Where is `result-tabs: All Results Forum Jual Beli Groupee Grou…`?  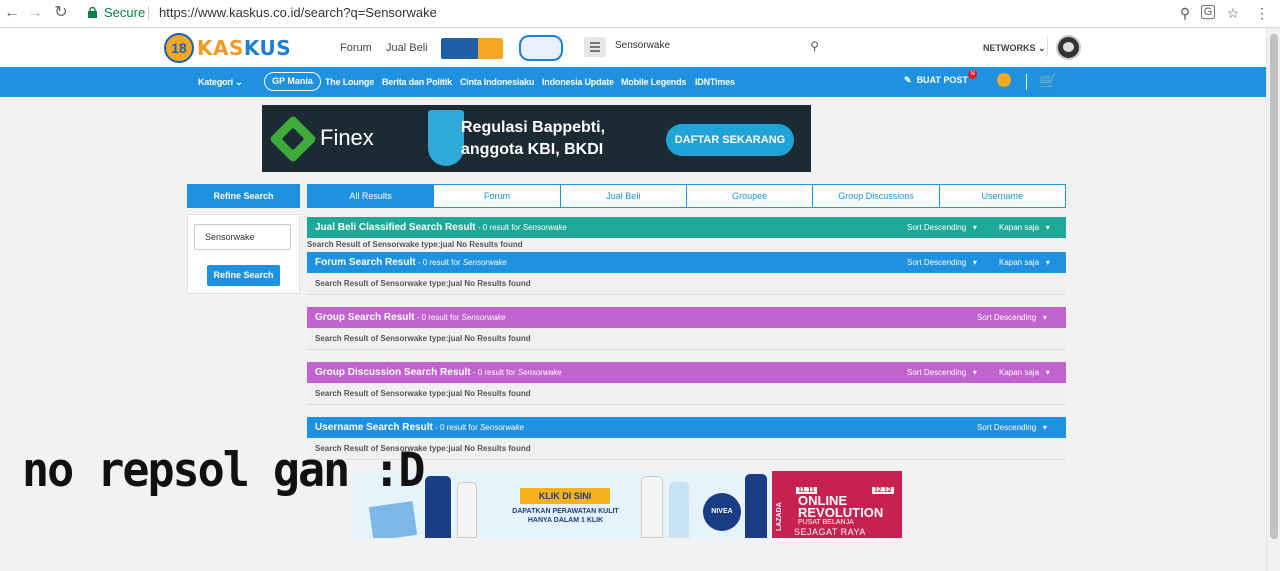 result-tabs: All Results Forum Jual Beli Groupee Grou… is located at coordinates (686, 196).